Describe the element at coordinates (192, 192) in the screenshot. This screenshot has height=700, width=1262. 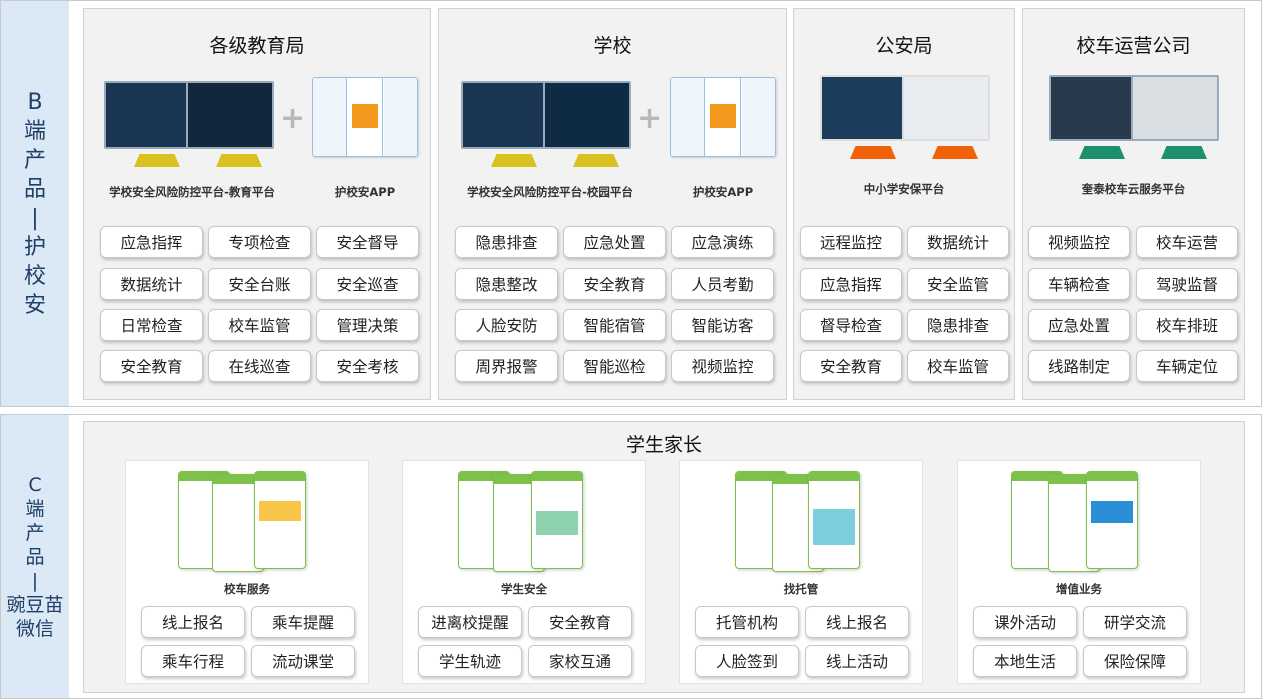
I see `product-label: 学校安全风险防控平台-教育平台` at that location.